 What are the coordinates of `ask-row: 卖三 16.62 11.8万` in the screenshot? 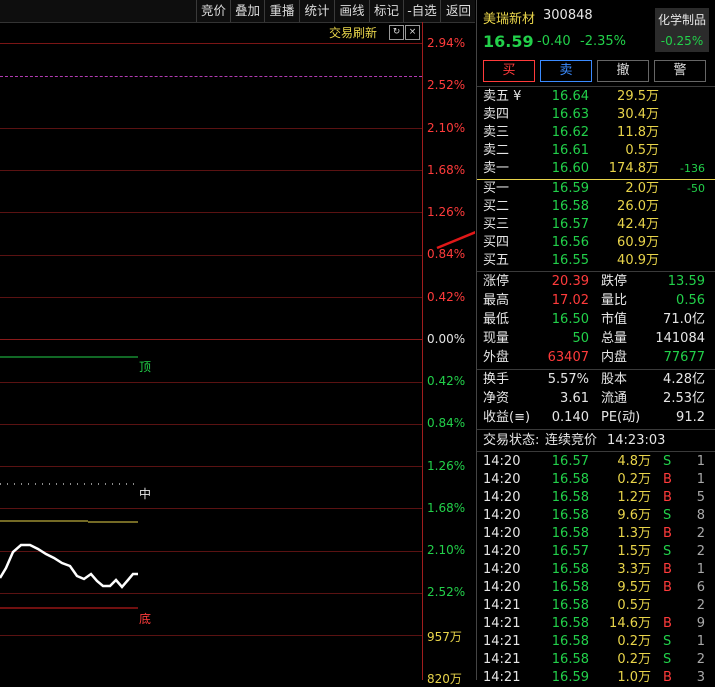 It's located at (596, 133).